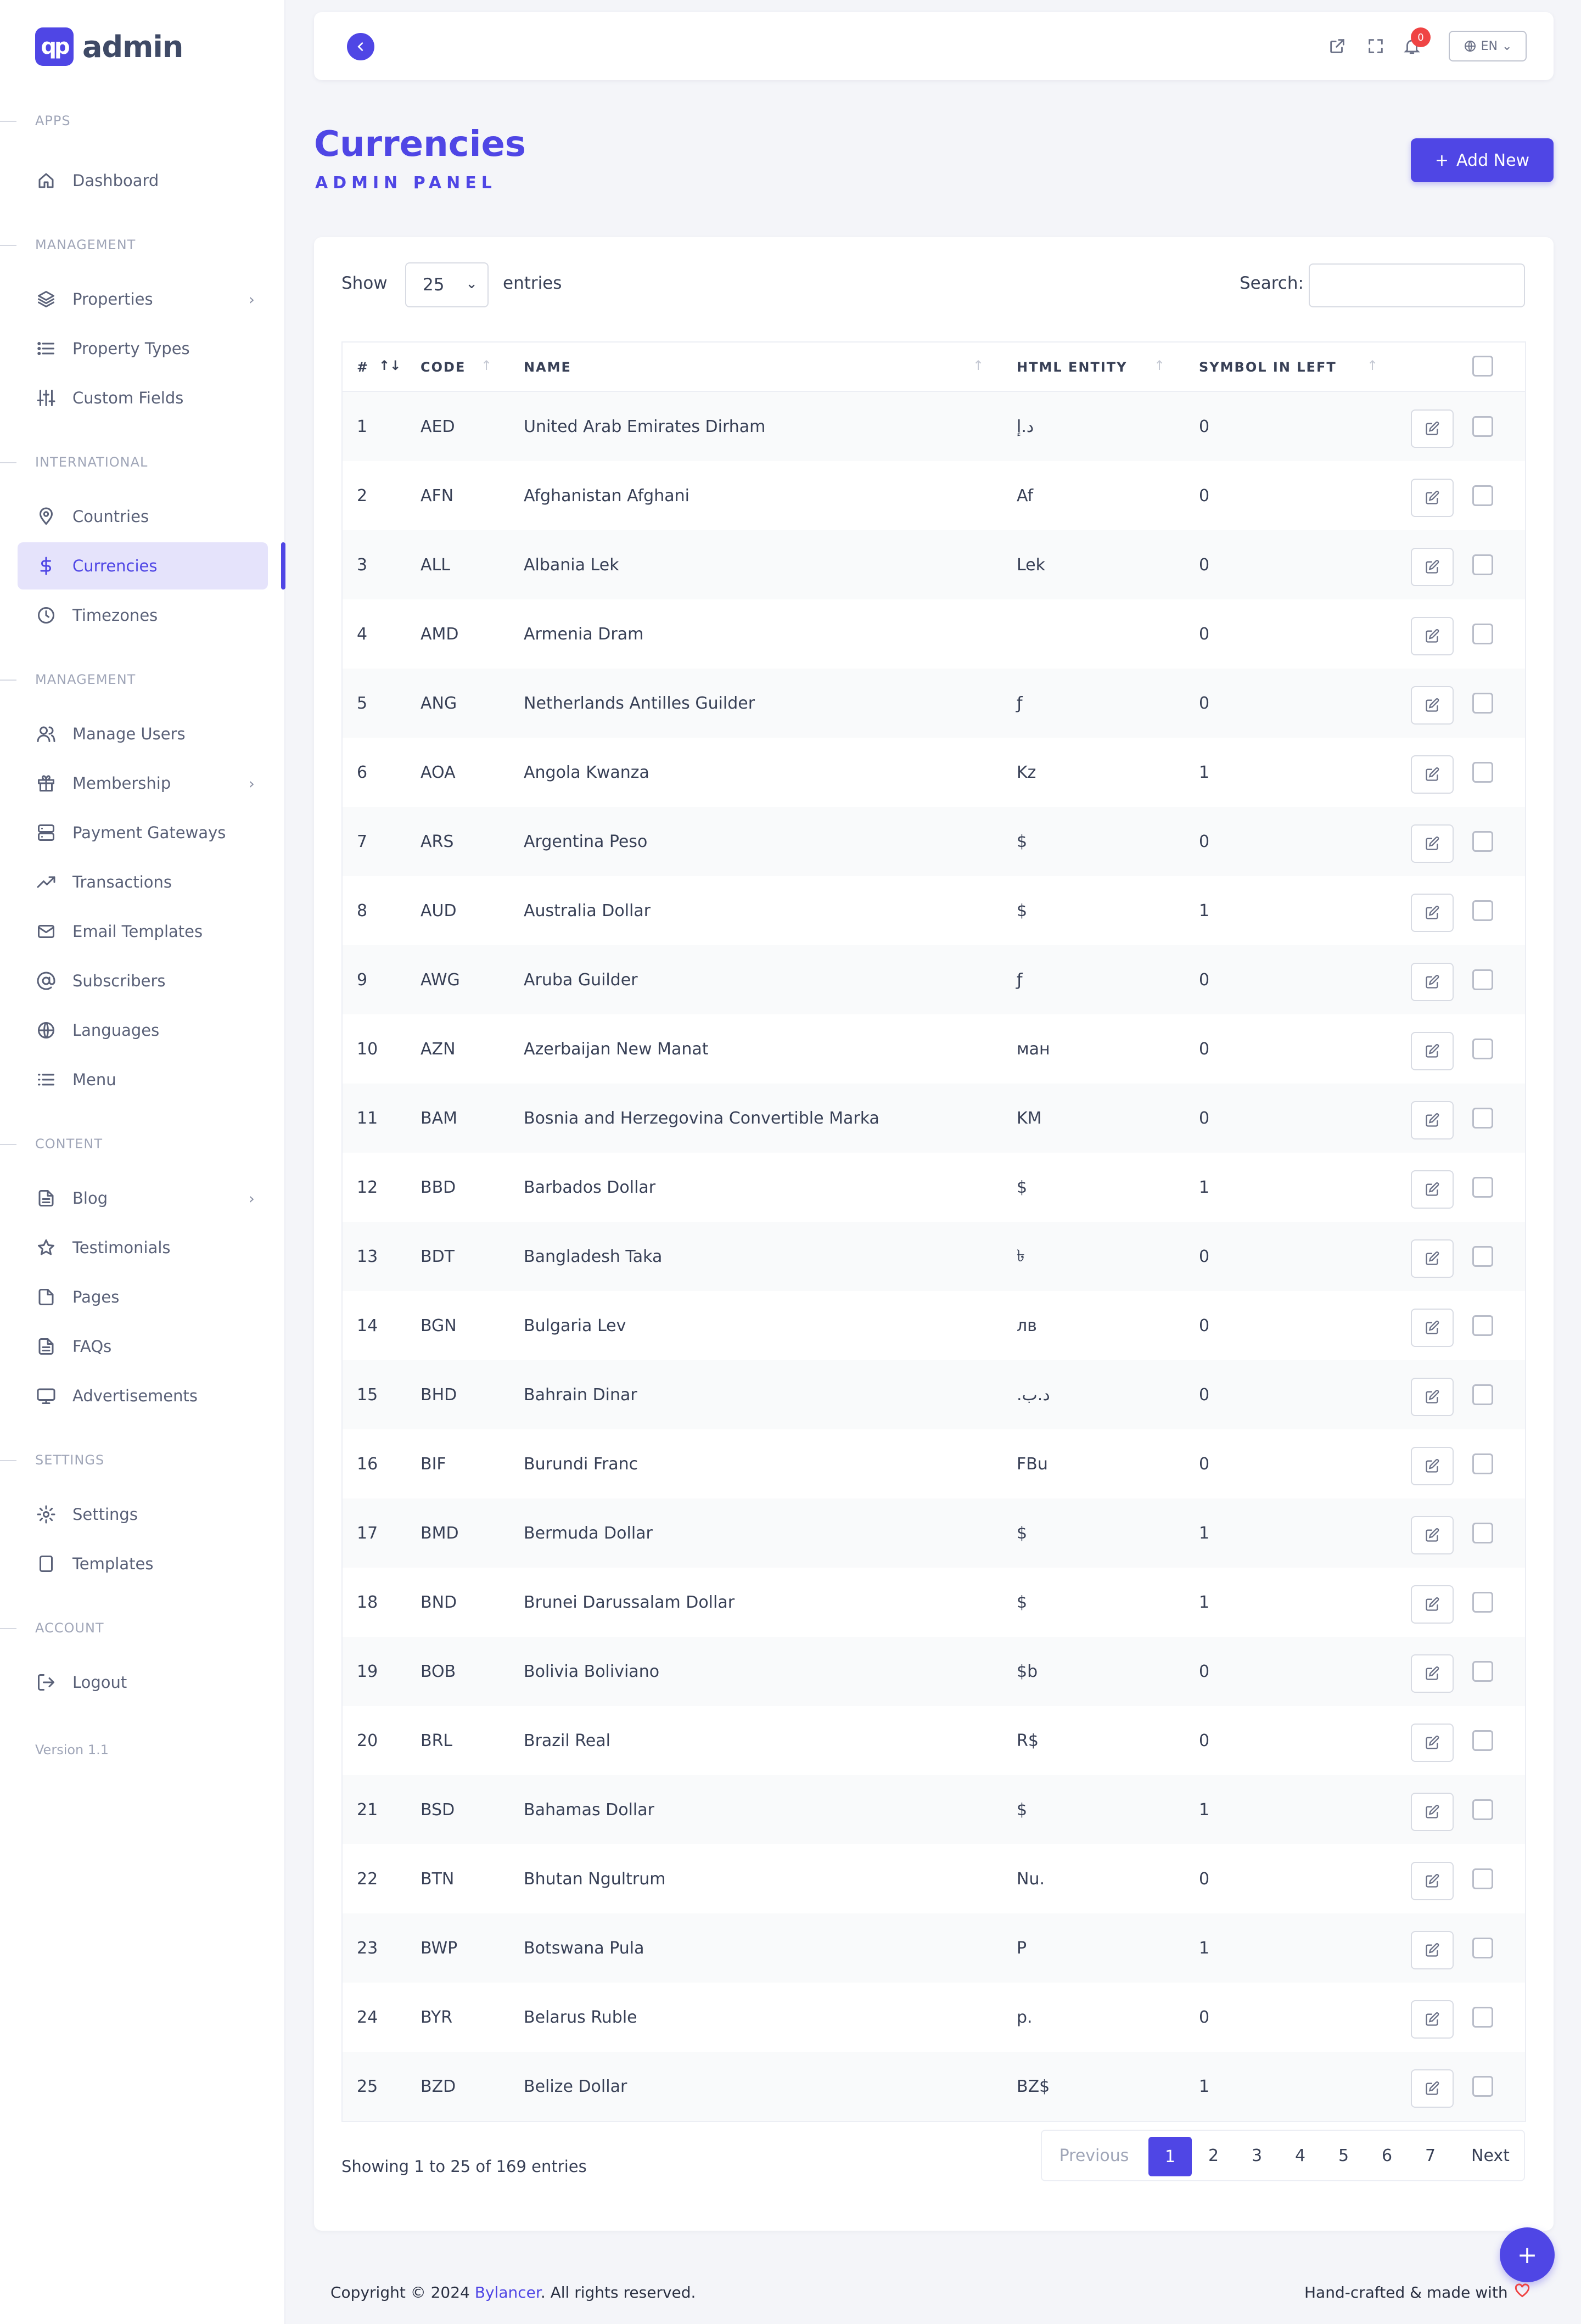 Image resolution: width=1581 pixels, height=2324 pixels. What do you see at coordinates (1387, 2155) in the screenshot?
I see `pagination-page: 6` at bounding box center [1387, 2155].